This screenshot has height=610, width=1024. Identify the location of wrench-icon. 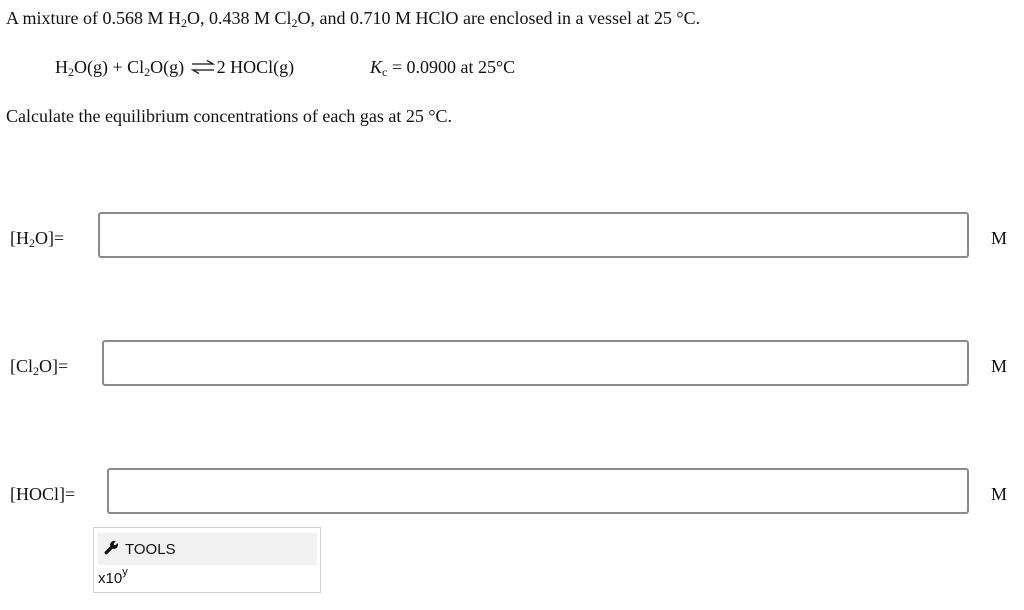
(114, 549).